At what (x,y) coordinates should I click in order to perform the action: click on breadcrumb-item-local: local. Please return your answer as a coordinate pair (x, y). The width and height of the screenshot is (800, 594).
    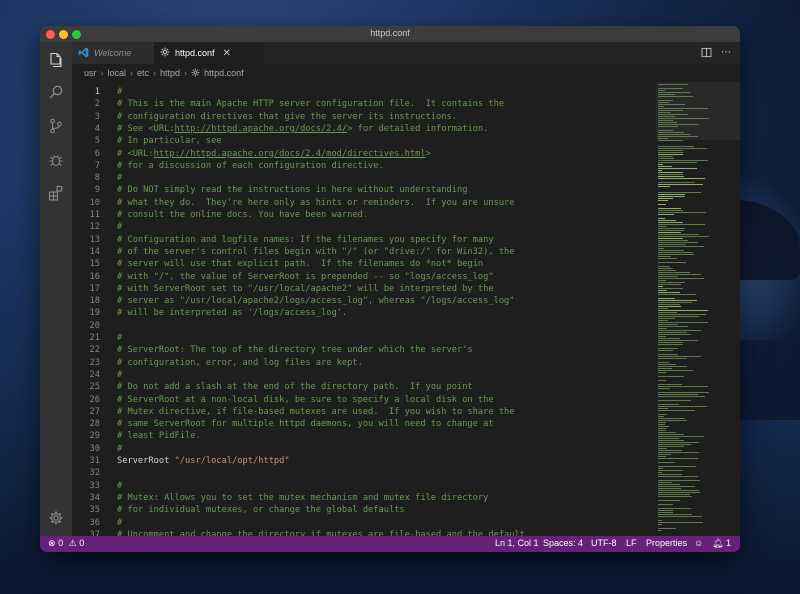
    Looking at the image, I should click on (117, 73).